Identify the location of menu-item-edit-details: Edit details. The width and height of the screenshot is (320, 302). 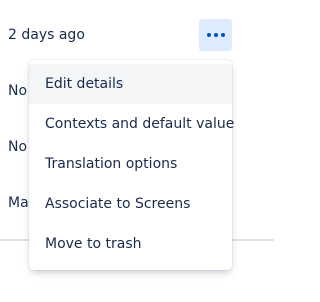
(130, 84).